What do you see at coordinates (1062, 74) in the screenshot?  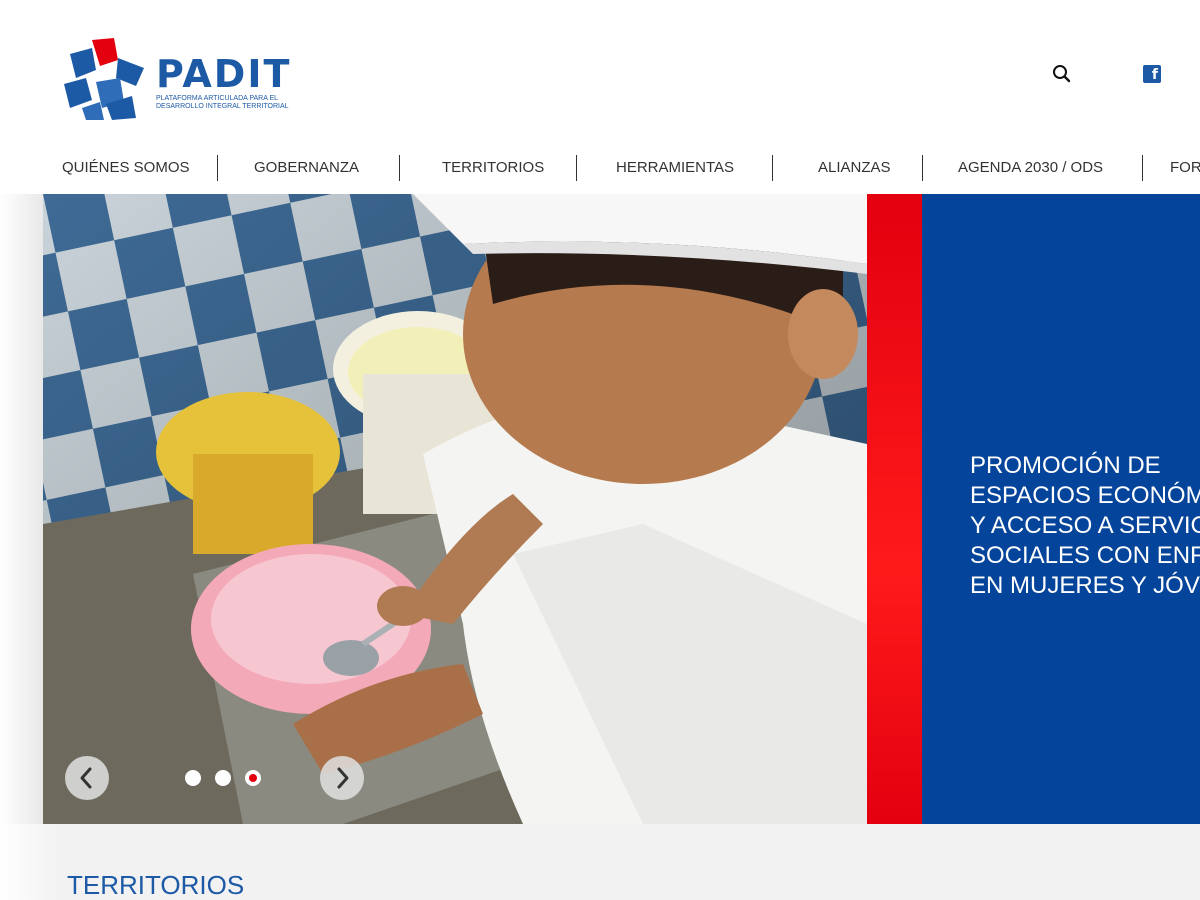 I see `search-icon` at bounding box center [1062, 74].